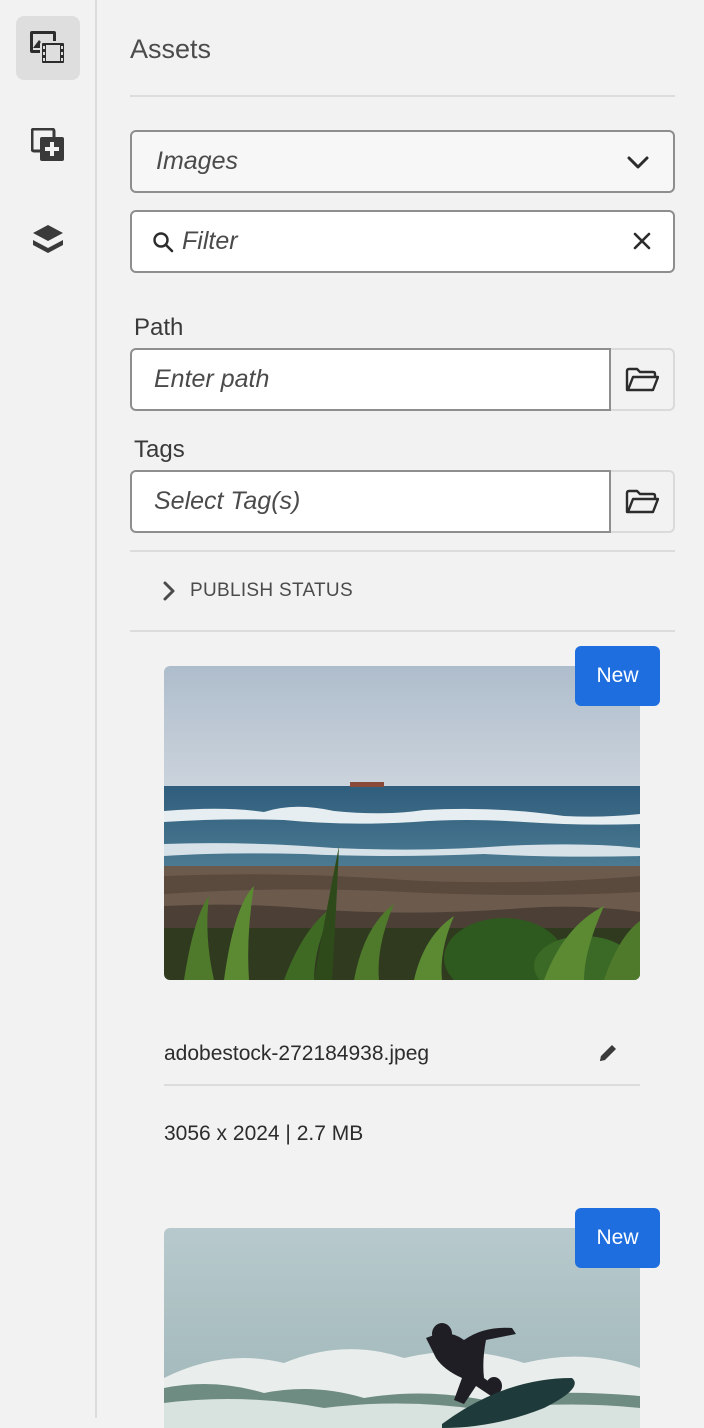 This screenshot has width=704, height=1428. I want to click on rail-button-components, so click(48, 145).